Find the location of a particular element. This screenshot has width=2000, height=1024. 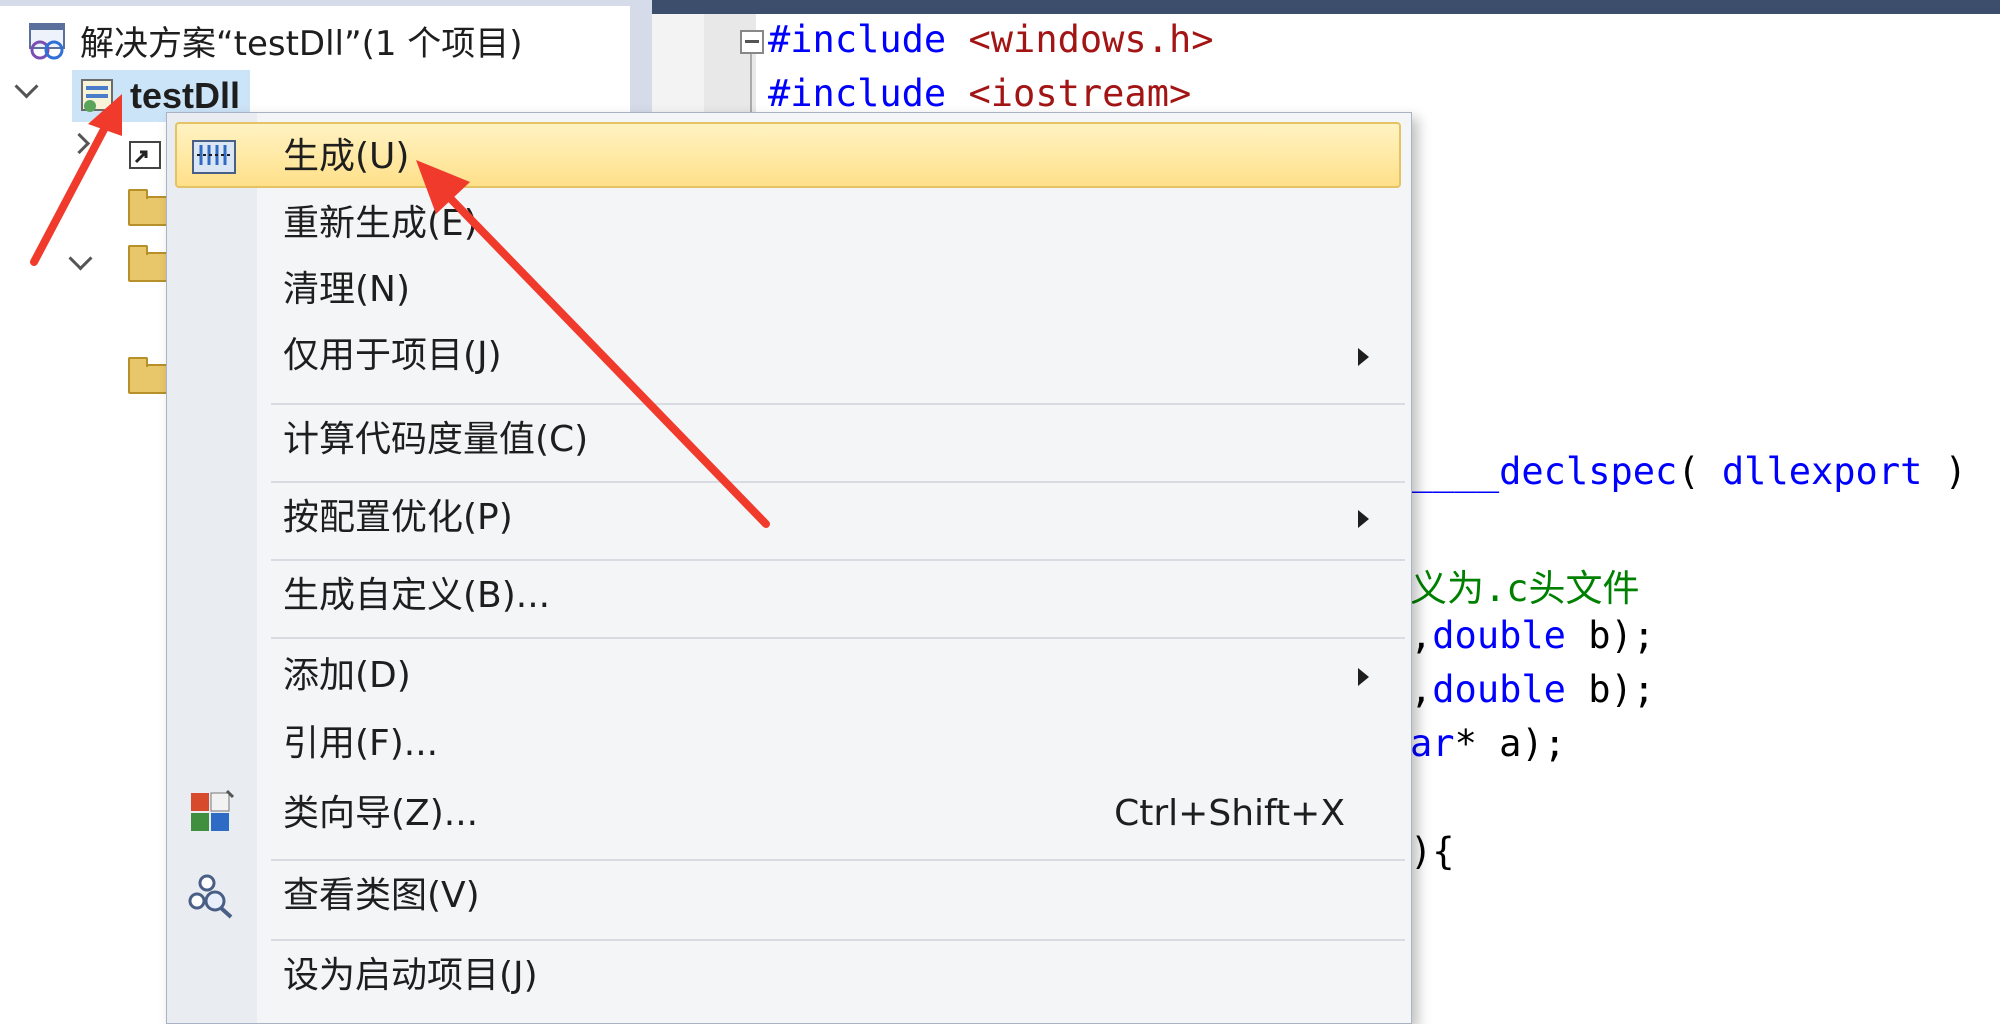

menu-item-view-class-diagram: 查看类图(V) is located at coordinates (789, 896).